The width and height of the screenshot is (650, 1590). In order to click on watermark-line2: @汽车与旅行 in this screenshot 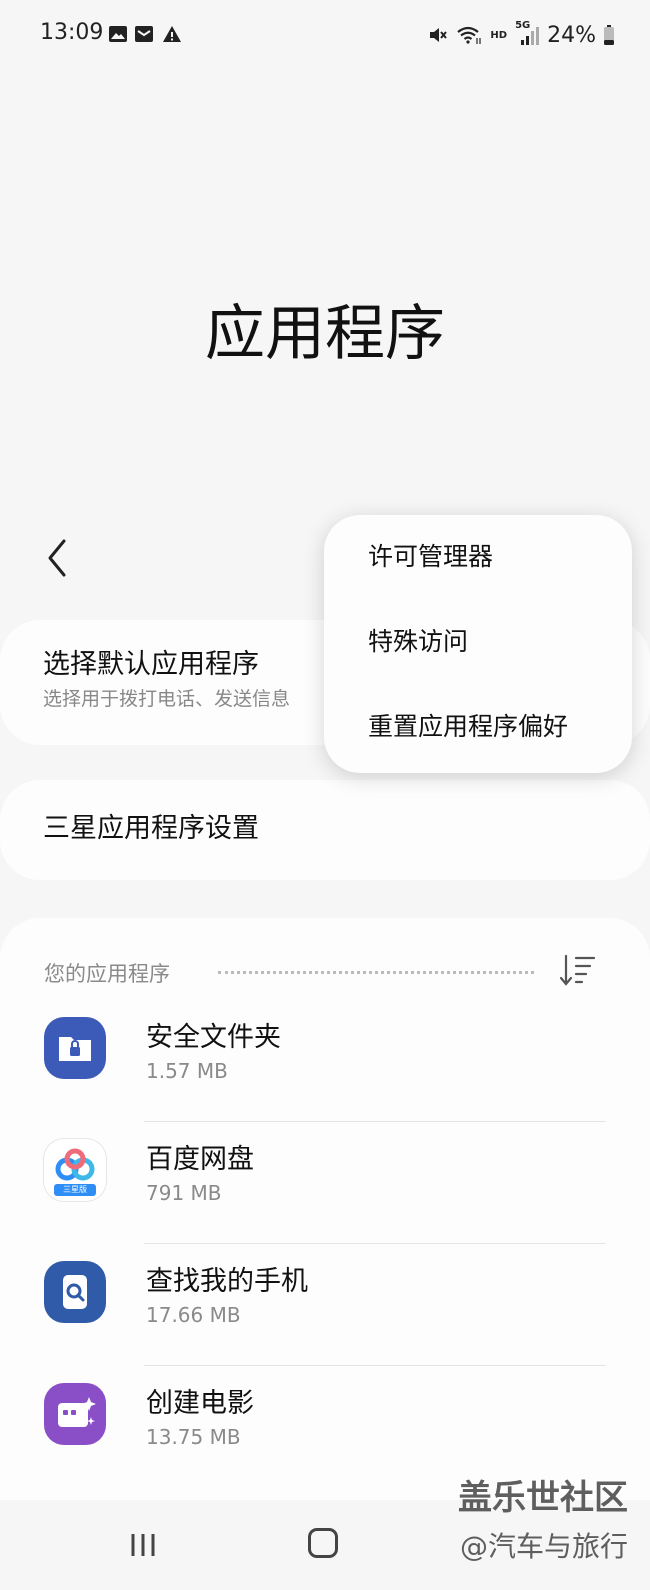, I will do `click(543, 1546)`.